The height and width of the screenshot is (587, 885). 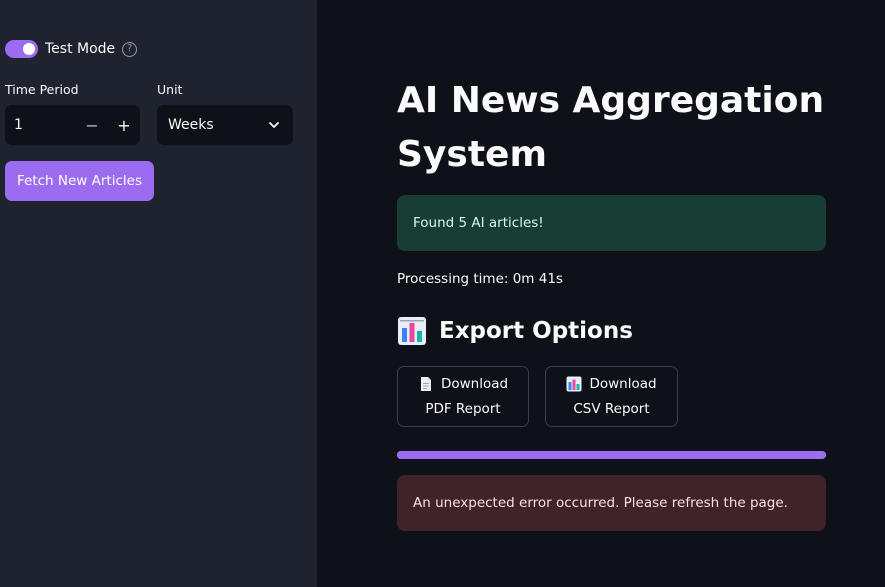 What do you see at coordinates (611, 408) in the screenshot?
I see `download-csv-label-2: CSV Report` at bounding box center [611, 408].